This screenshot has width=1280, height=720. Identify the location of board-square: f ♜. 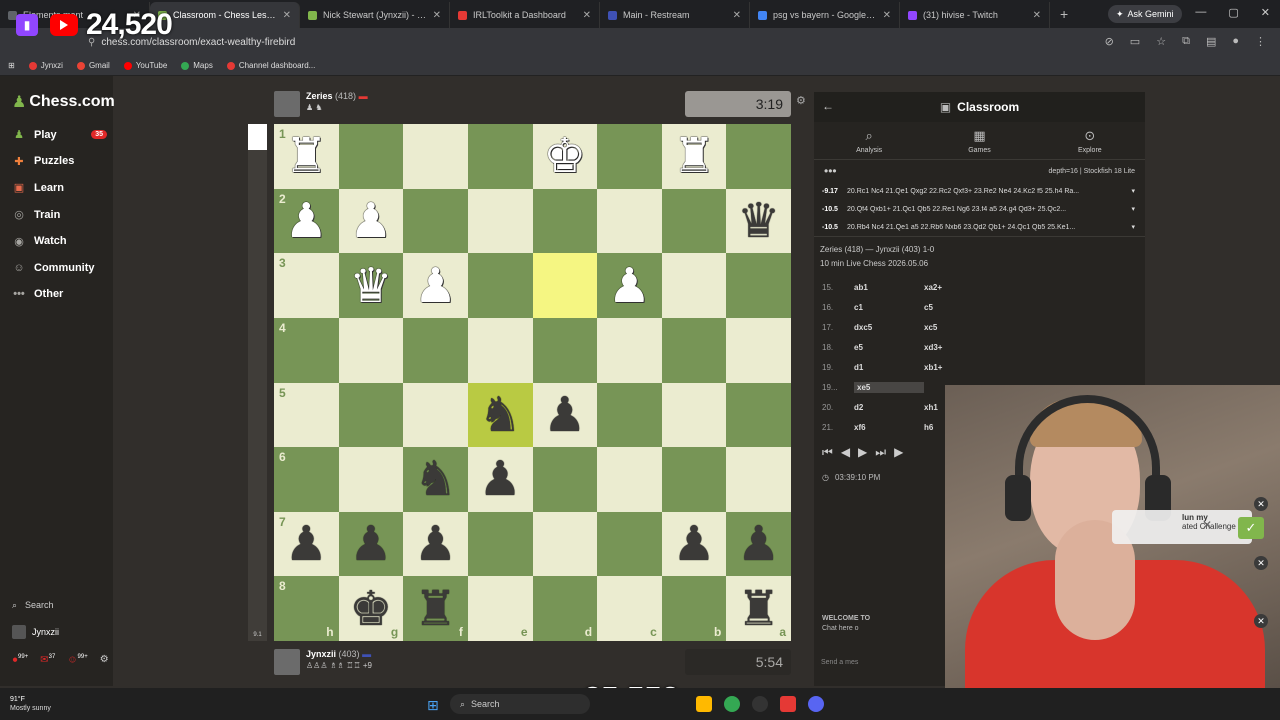
(435, 608).